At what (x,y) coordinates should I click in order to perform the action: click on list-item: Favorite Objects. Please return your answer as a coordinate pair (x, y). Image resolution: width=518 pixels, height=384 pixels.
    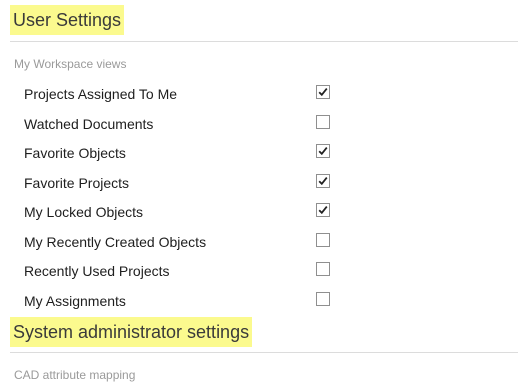
    Looking at the image, I should click on (259, 153).